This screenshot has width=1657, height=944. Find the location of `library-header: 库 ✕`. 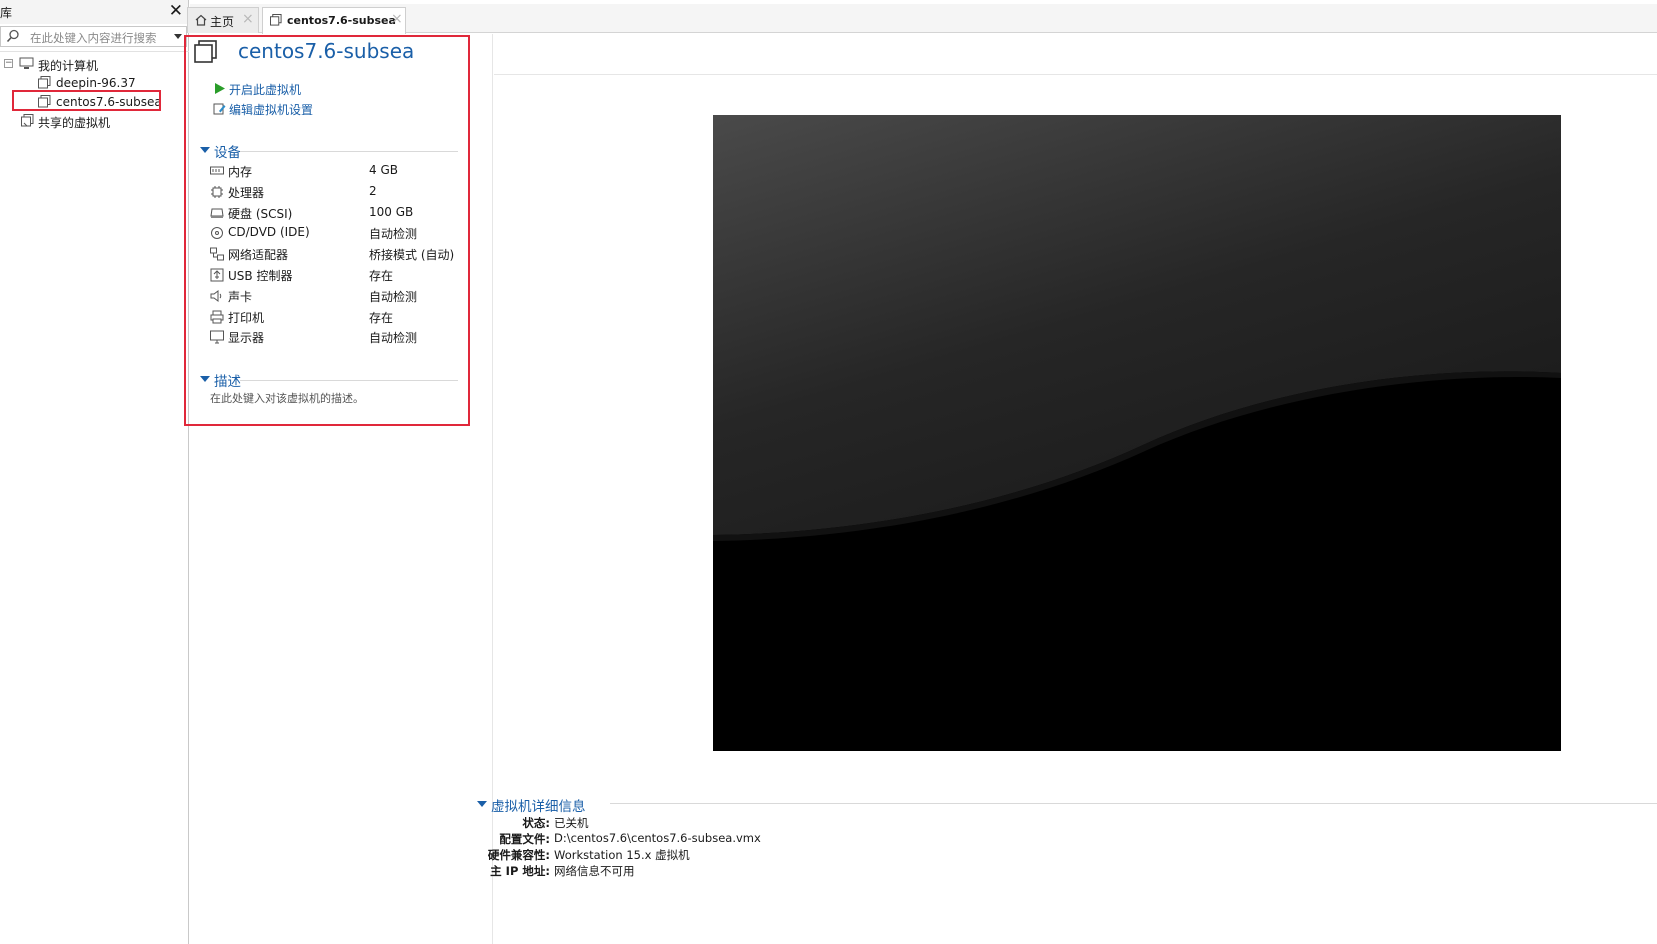

library-header: 库 ✕ is located at coordinates (94, 12).